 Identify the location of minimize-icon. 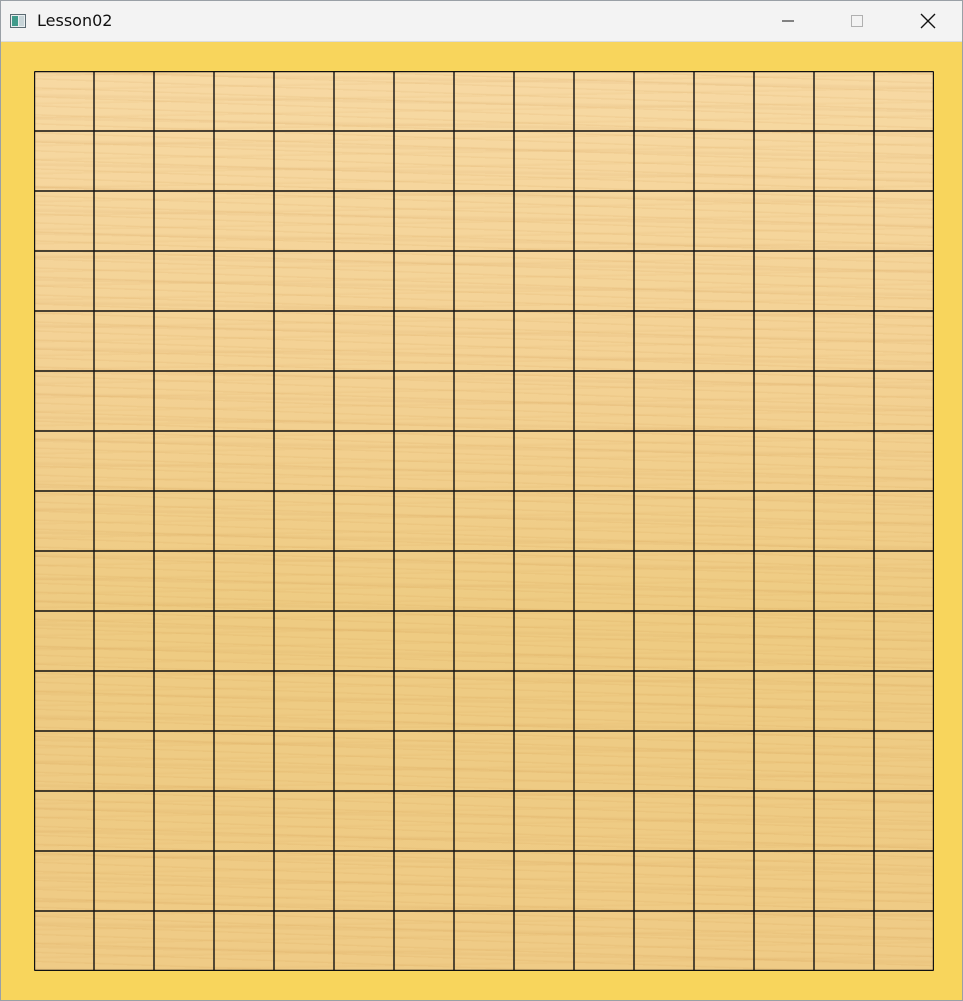
(788, 21).